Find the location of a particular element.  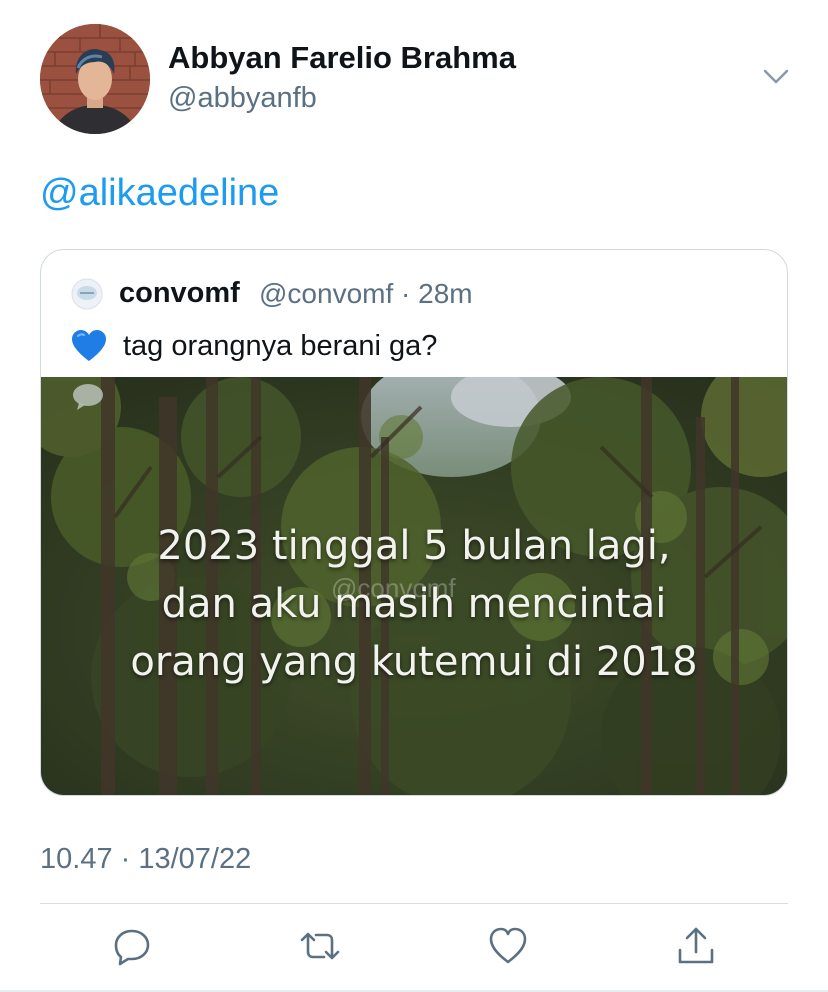

quoted-author-meta: @convomf · 28m is located at coordinates (366, 293).